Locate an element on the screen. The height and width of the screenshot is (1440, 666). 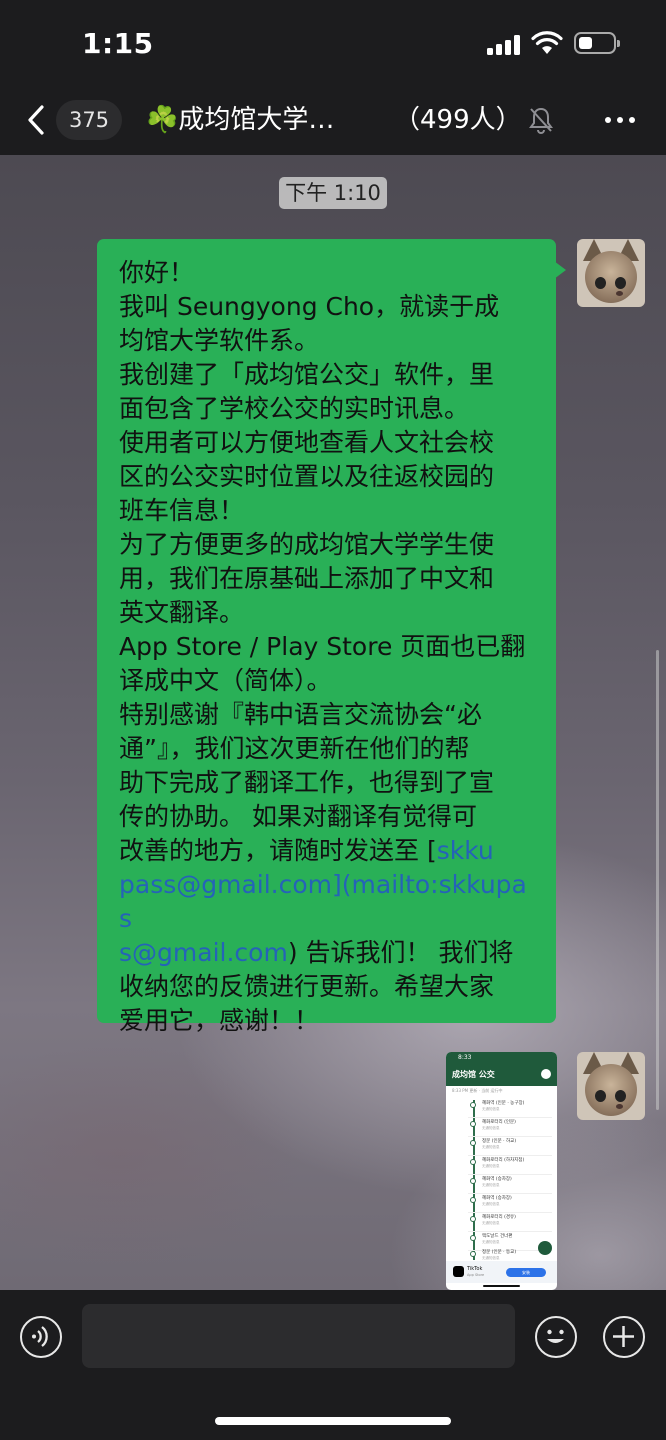
preview-stop-row: 혜화역 (인문 · 농구장) 无通知信息 is located at coordinates (510, 1108).